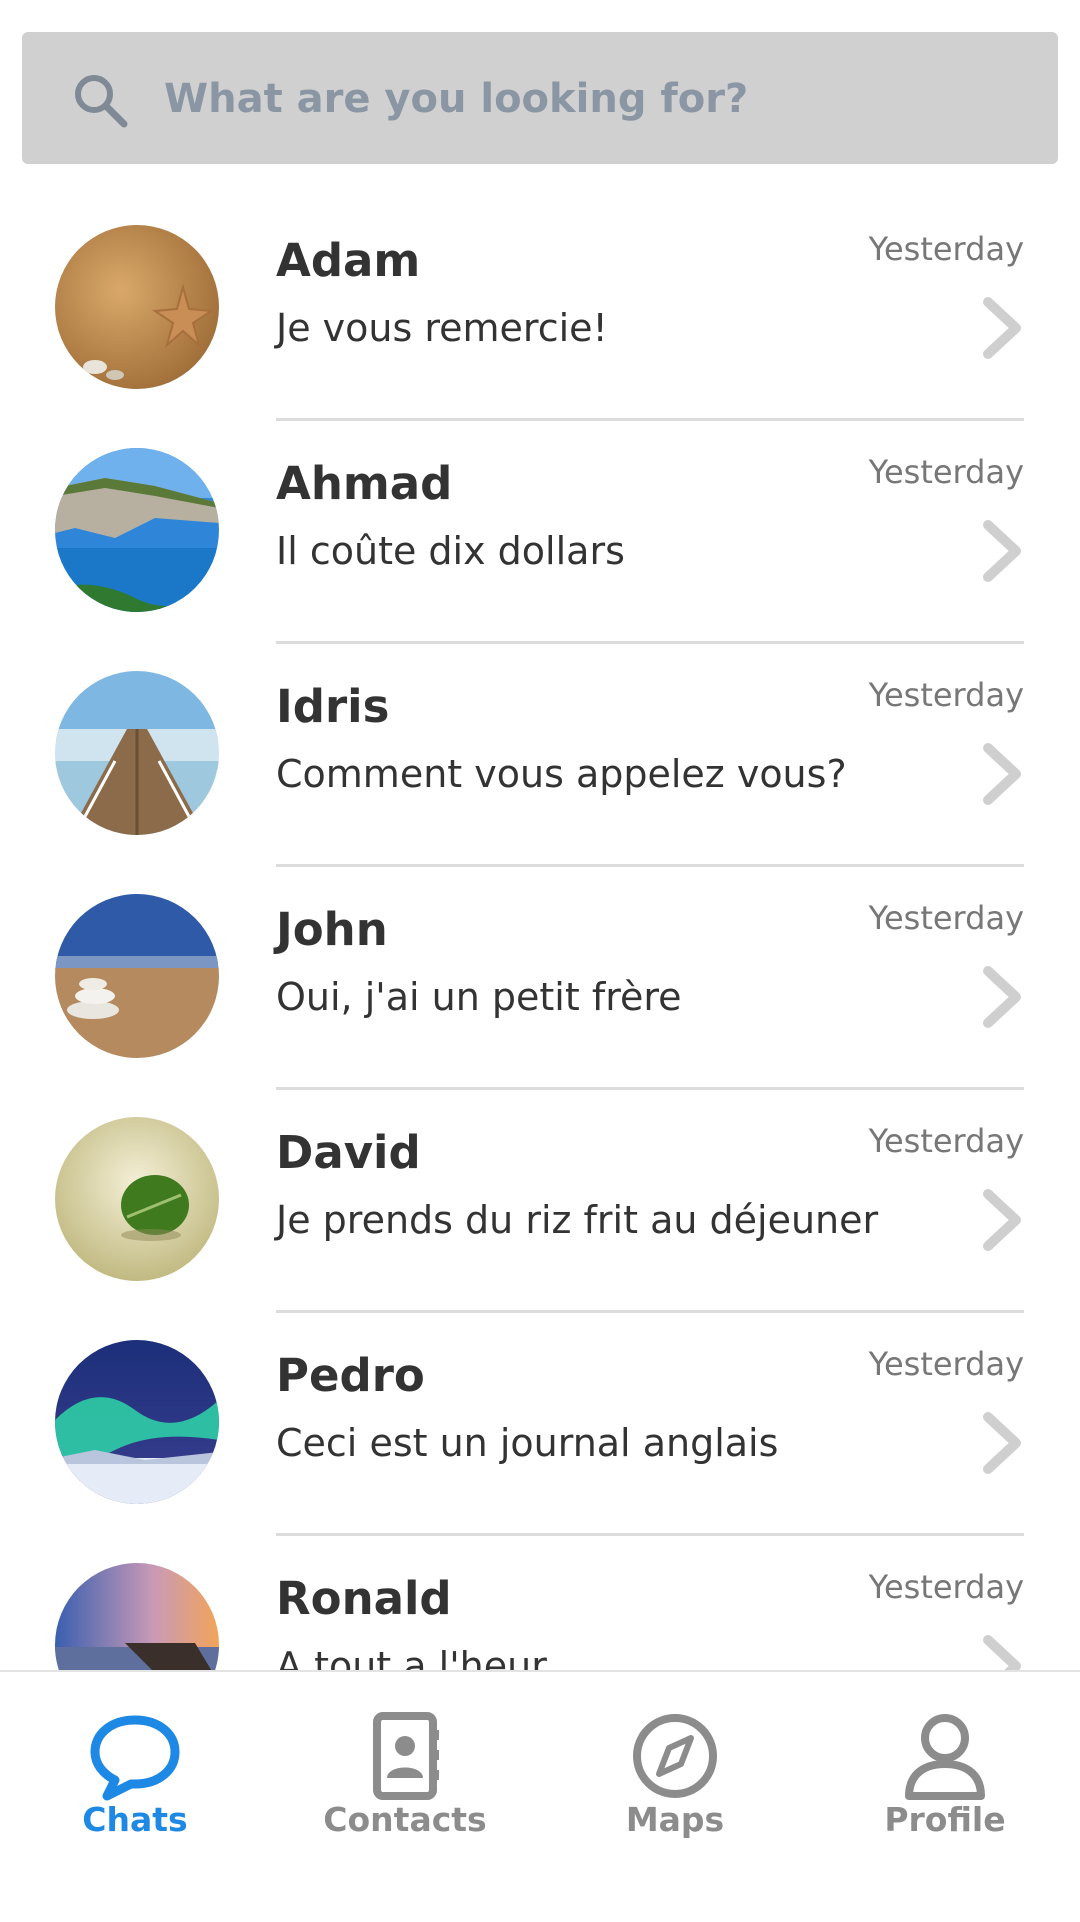  I want to click on chat-item-ahmad: Ahmad Il coûte dix dollars Yesterday, so click(540, 532).